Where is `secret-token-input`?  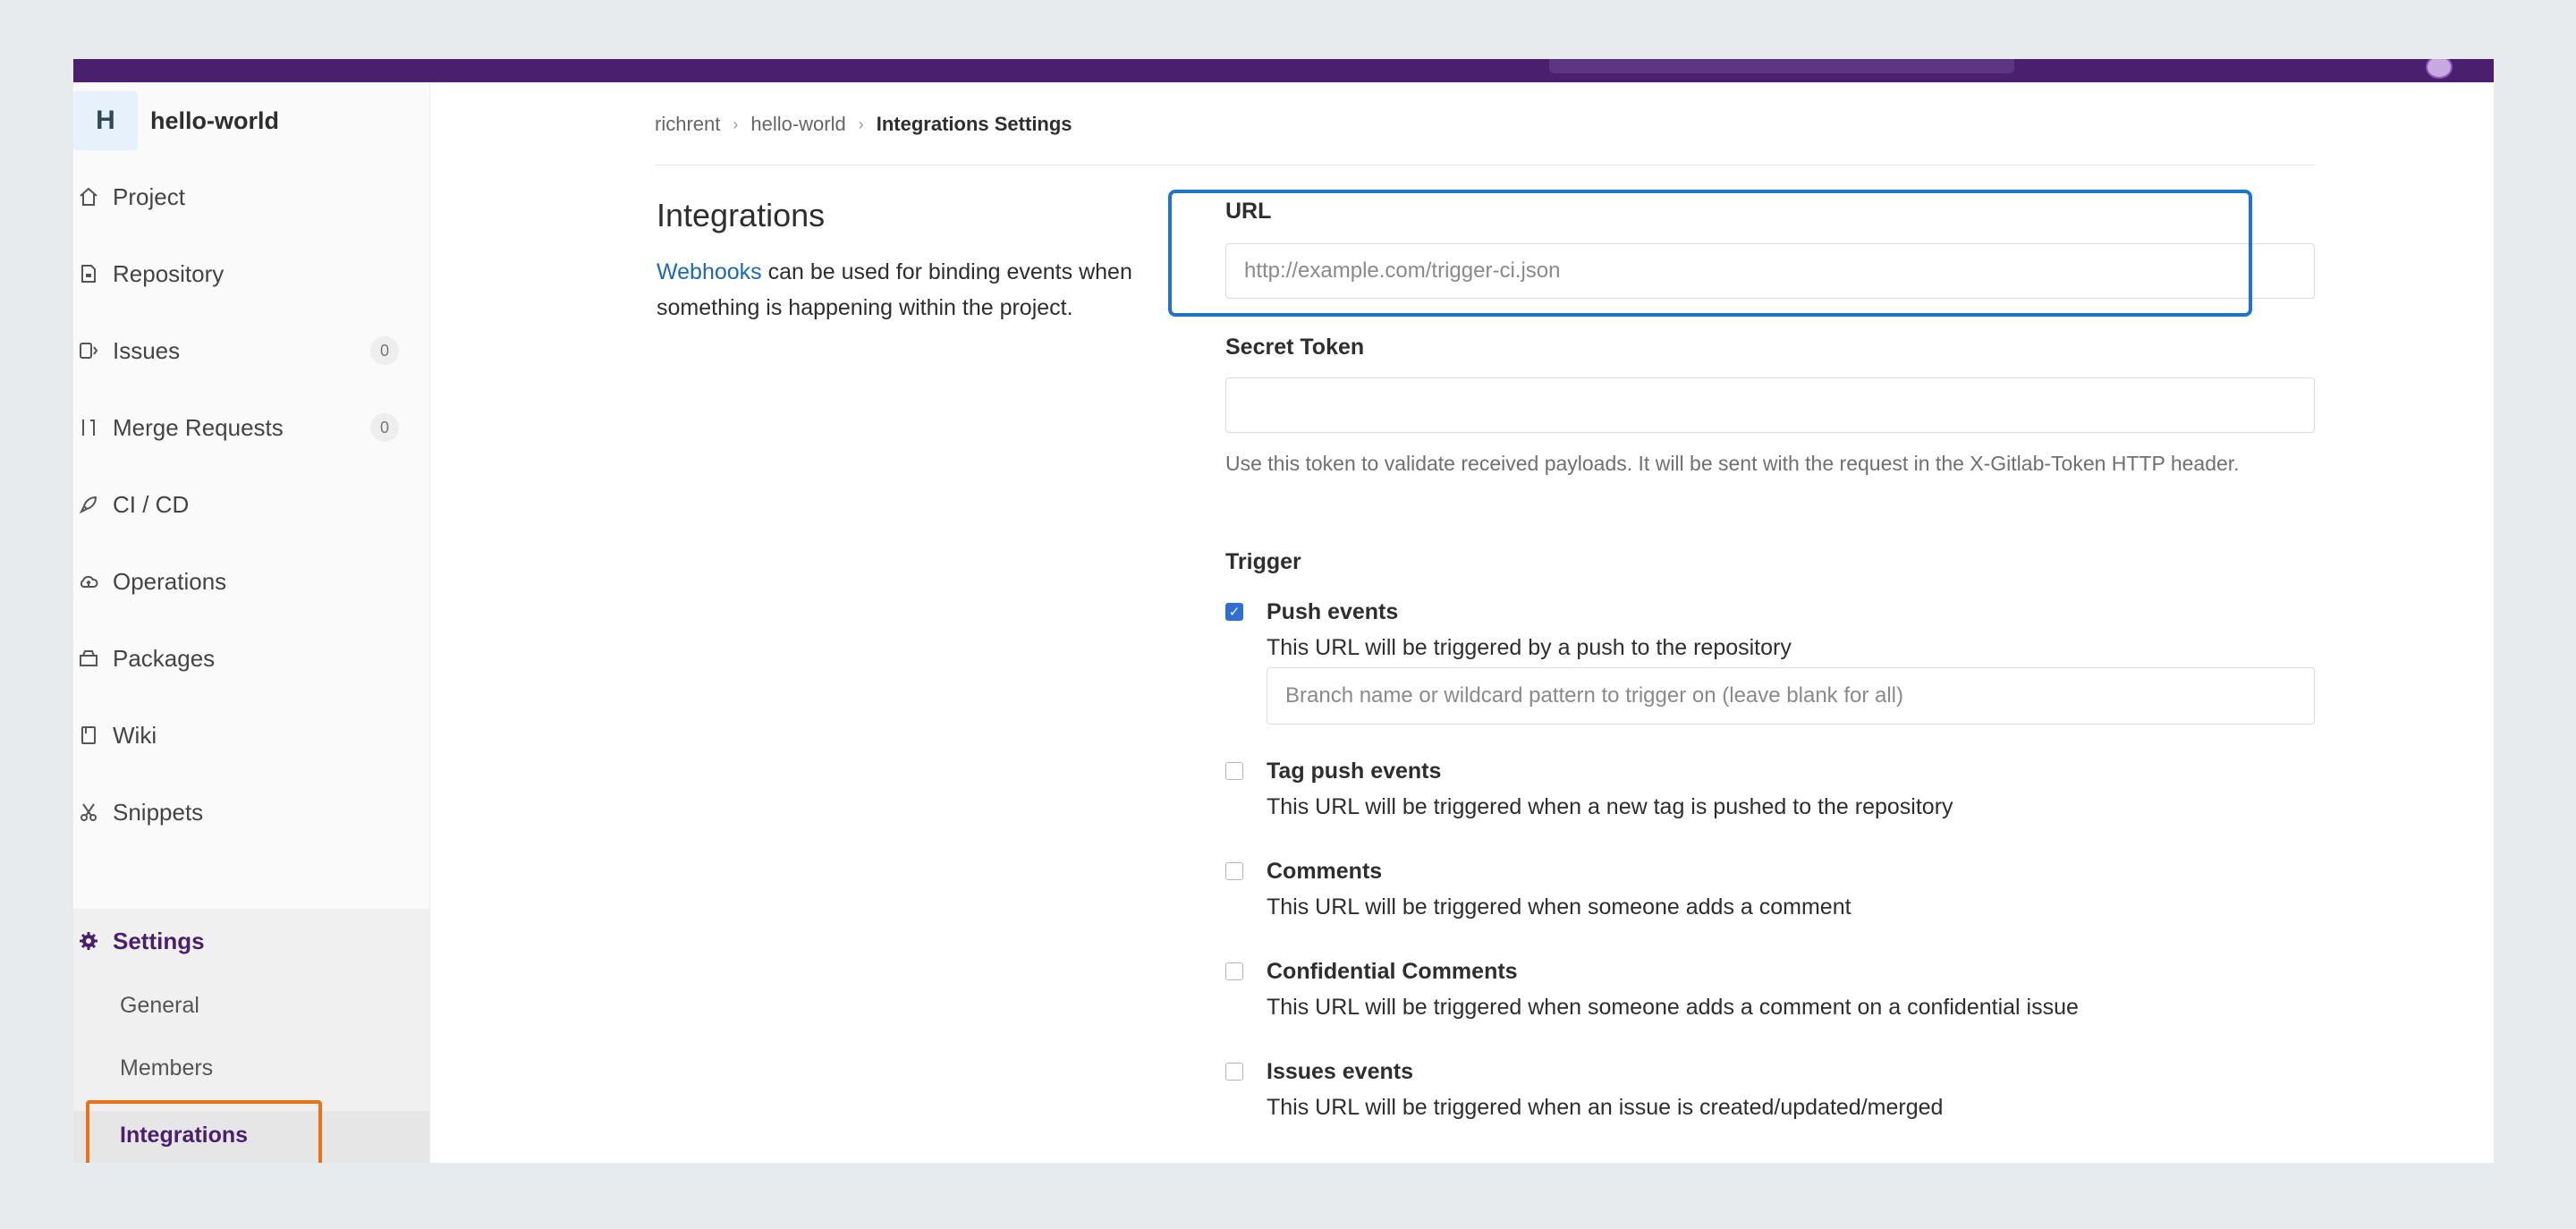
secret-token-input is located at coordinates (1770, 405).